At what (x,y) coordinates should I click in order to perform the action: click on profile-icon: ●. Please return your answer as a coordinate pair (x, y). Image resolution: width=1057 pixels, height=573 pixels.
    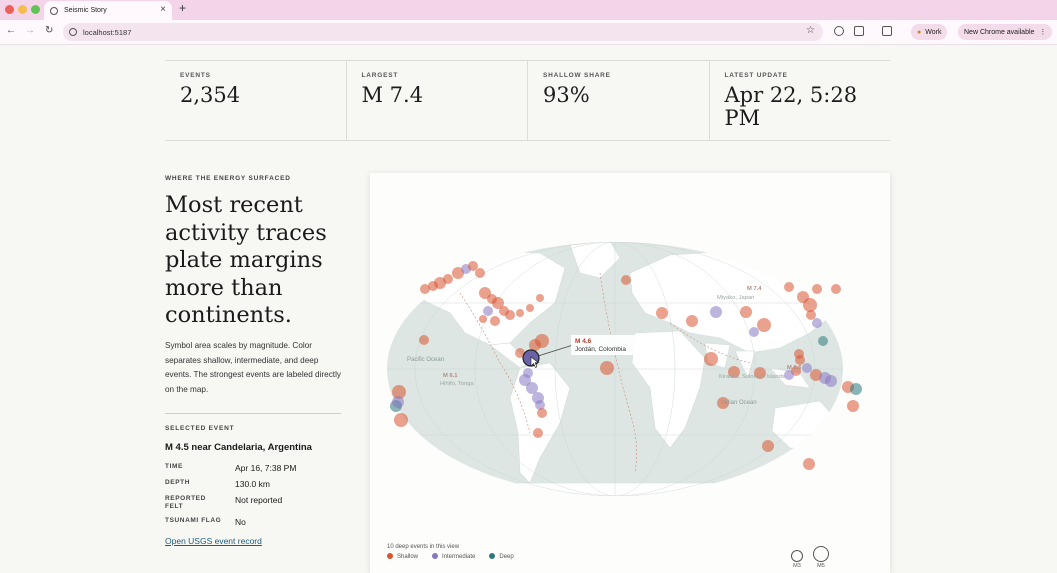
    Looking at the image, I should click on (919, 32).